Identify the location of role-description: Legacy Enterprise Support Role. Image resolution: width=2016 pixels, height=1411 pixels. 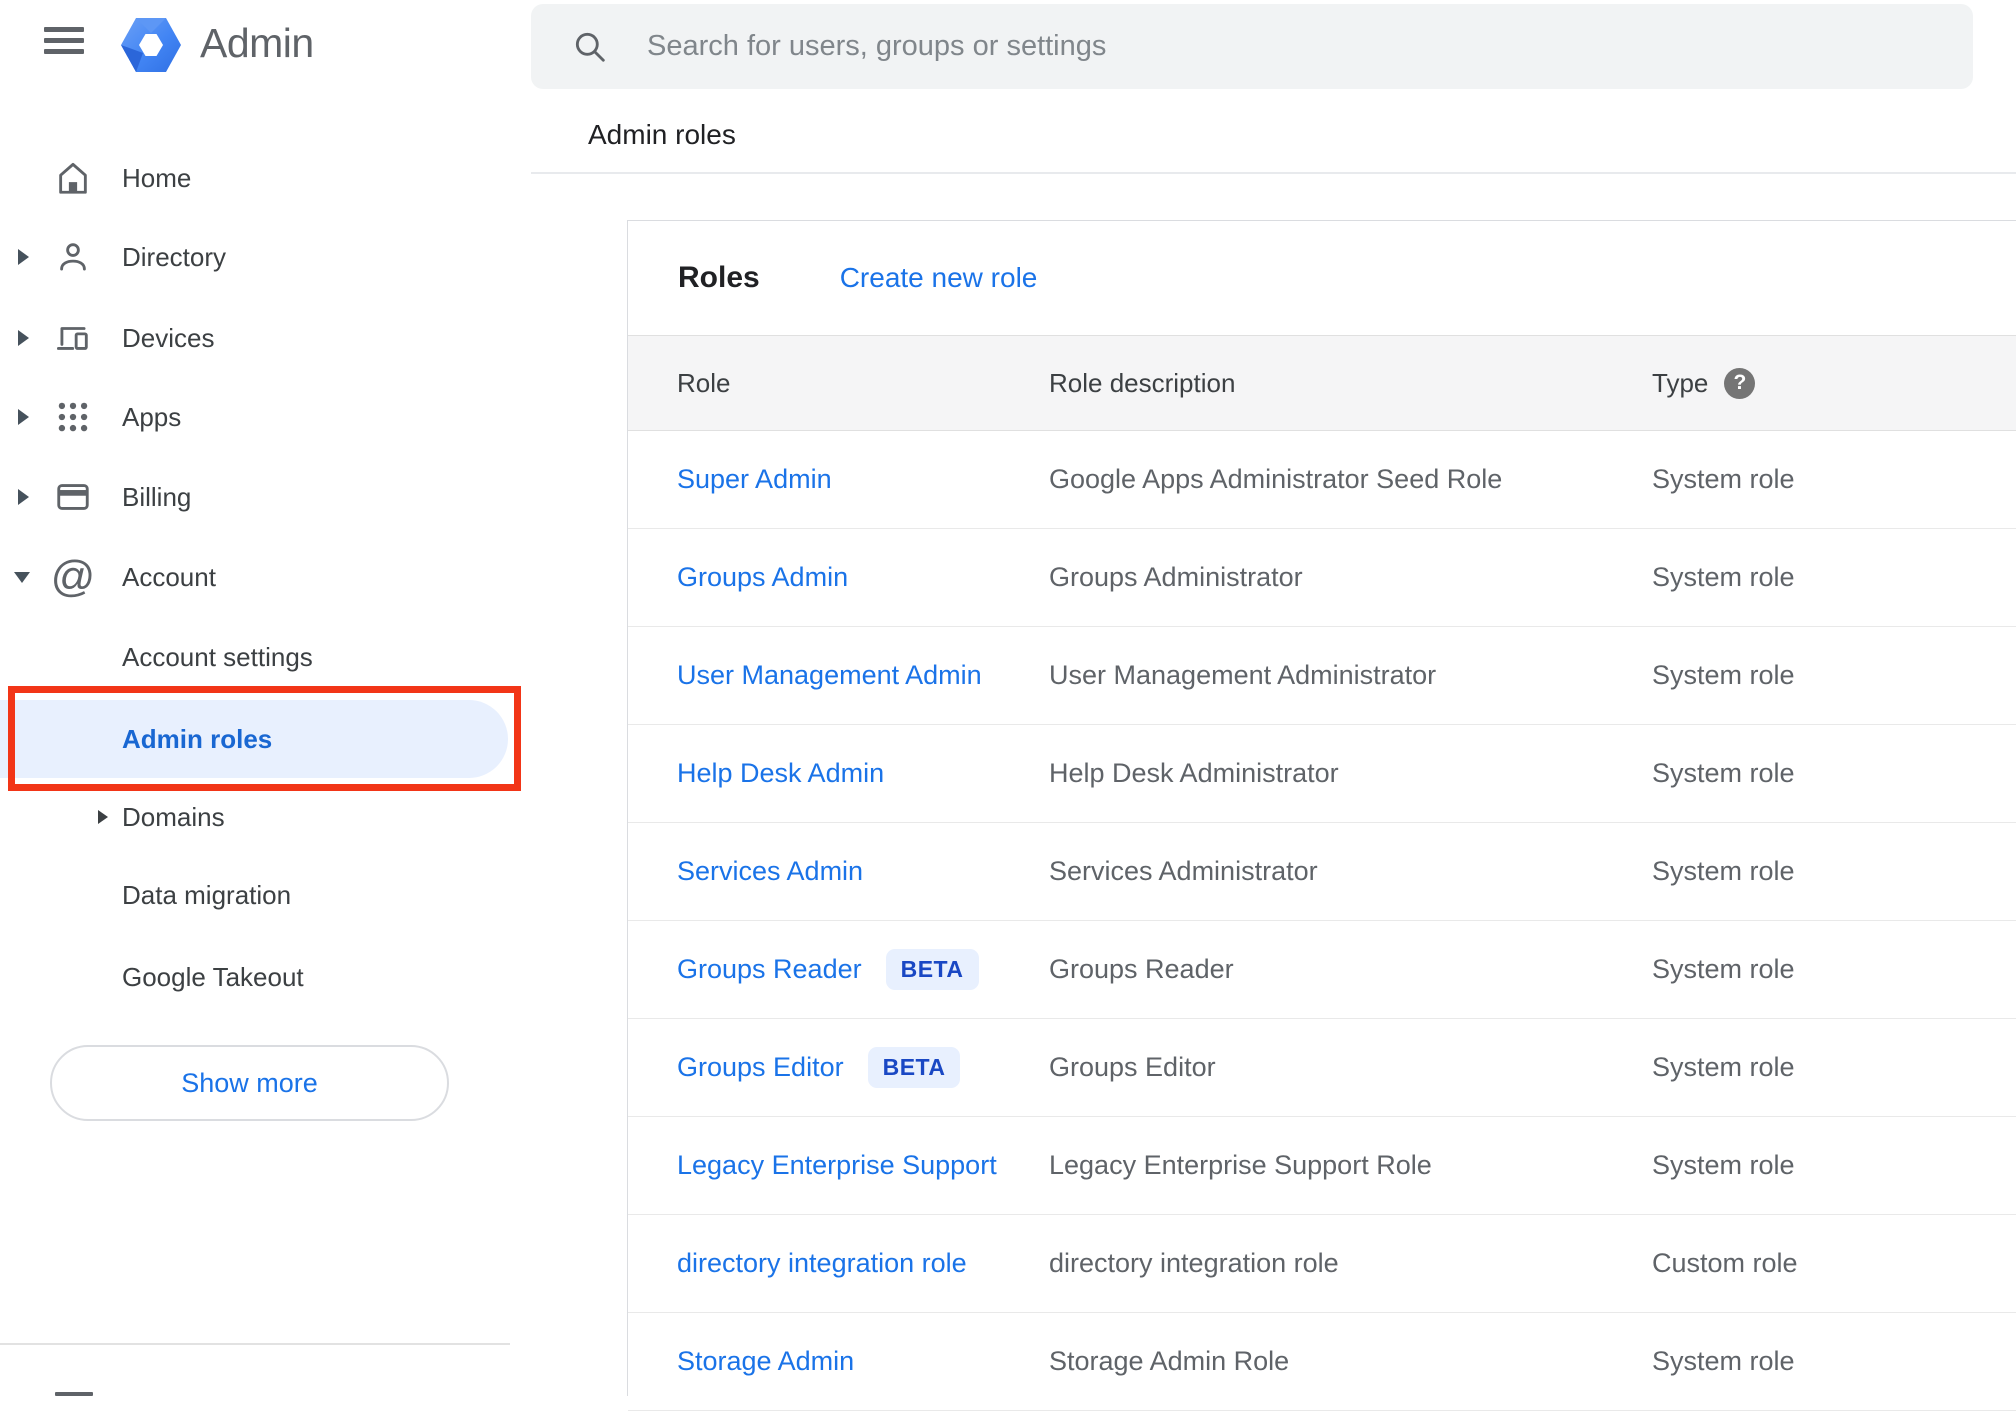
(1240, 1165).